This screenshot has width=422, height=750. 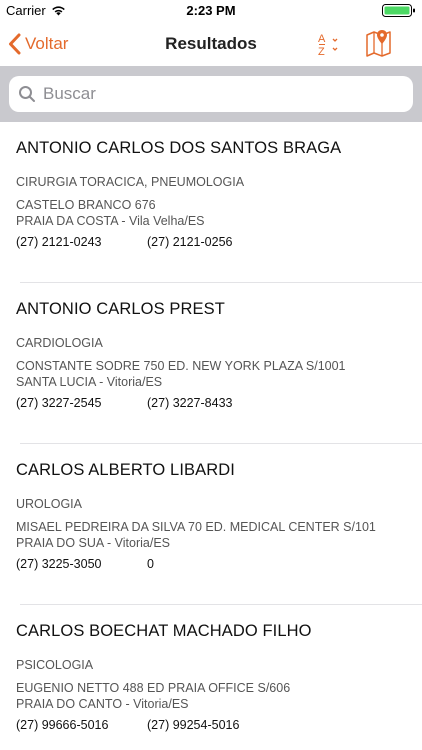 I want to click on battery-icon, so click(x=398, y=10).